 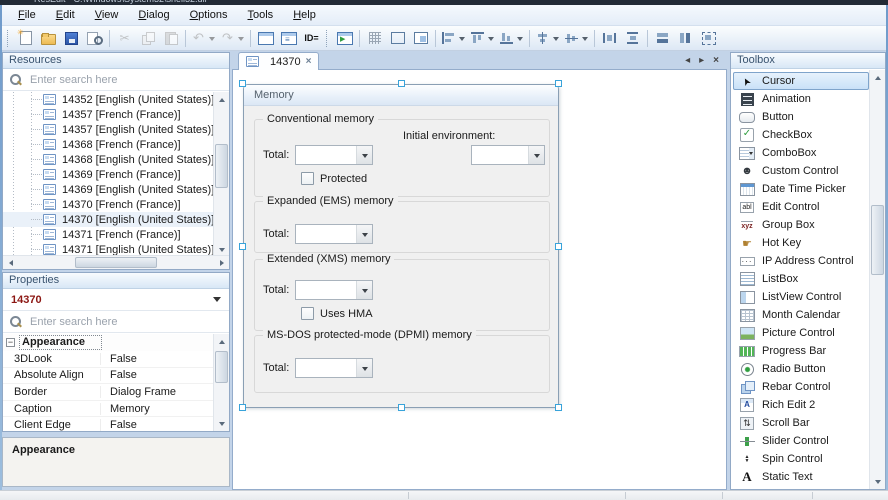 What do you see at coordinates (801, 351) in the screenshot?
I see `toolbox-item: Progress Bar` at bounding box center [801, 351].